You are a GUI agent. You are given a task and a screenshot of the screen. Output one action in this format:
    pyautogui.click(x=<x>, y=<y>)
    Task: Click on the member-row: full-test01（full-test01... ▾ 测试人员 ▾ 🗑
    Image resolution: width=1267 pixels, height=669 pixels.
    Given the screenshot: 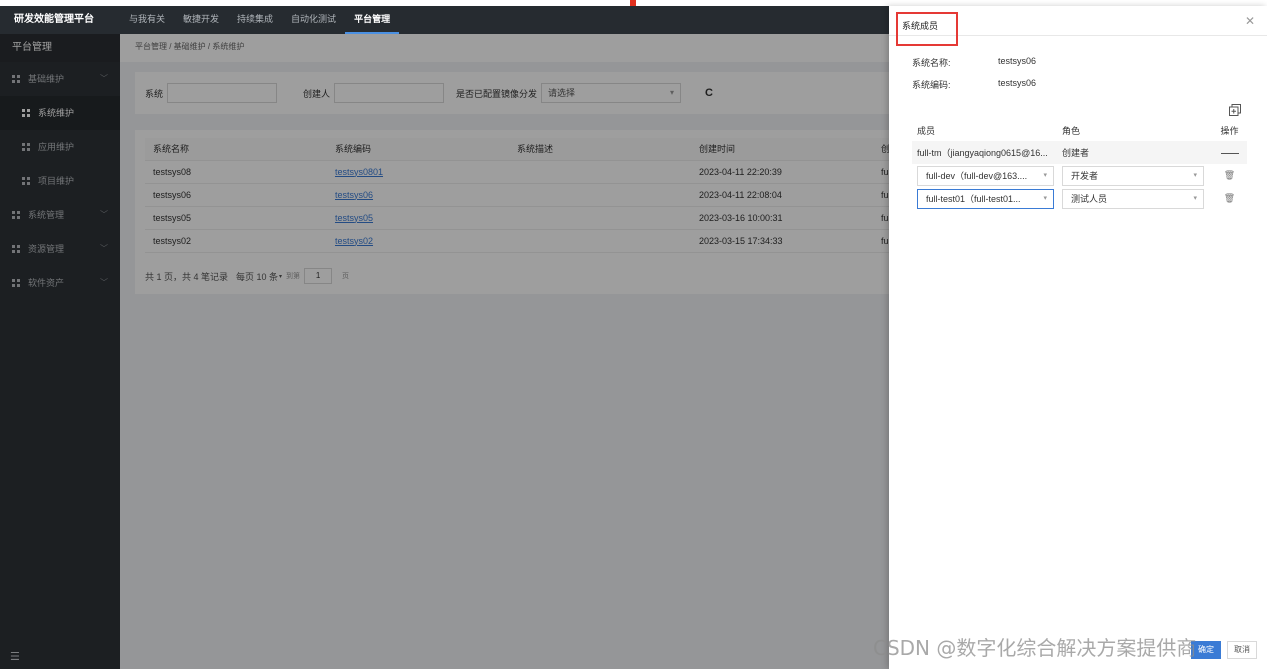 What is the action you would take?
    pyautogui.click(x=1079, y=198)
    